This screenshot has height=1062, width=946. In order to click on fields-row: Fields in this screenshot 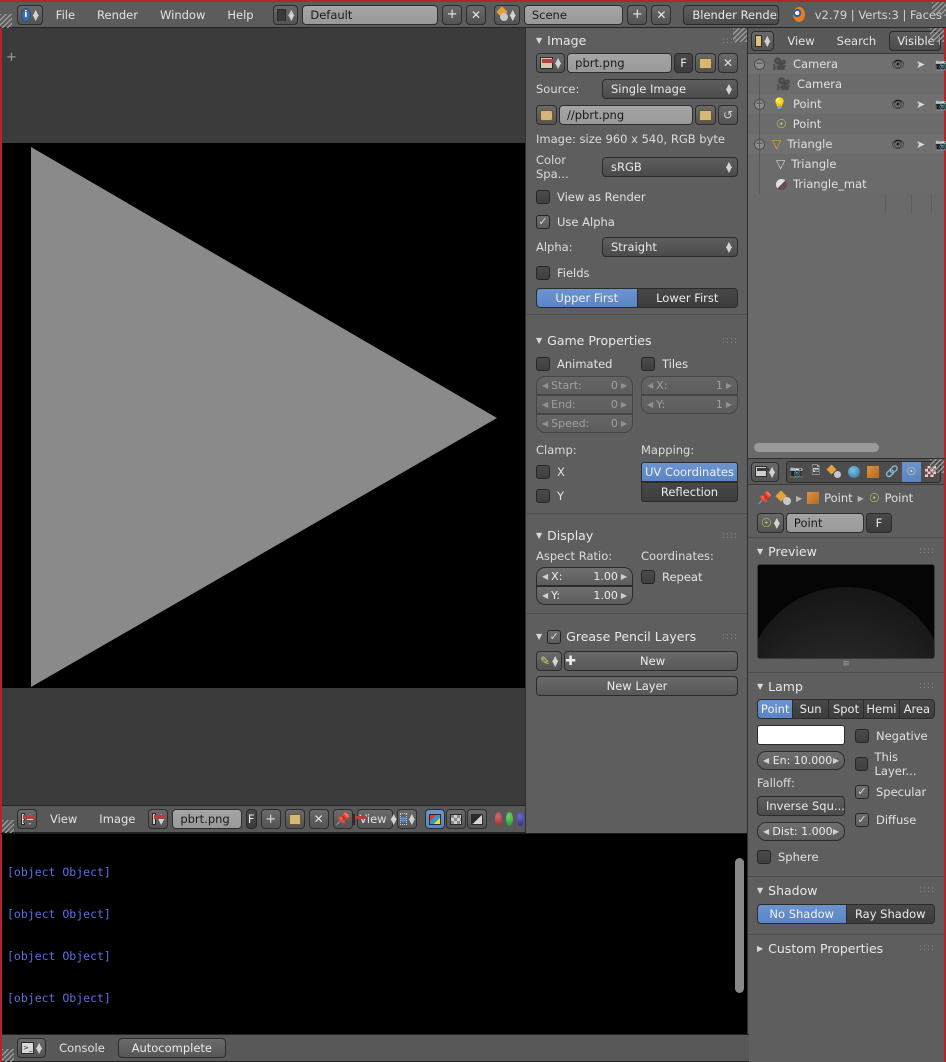, I will do `click(637, 272)`.